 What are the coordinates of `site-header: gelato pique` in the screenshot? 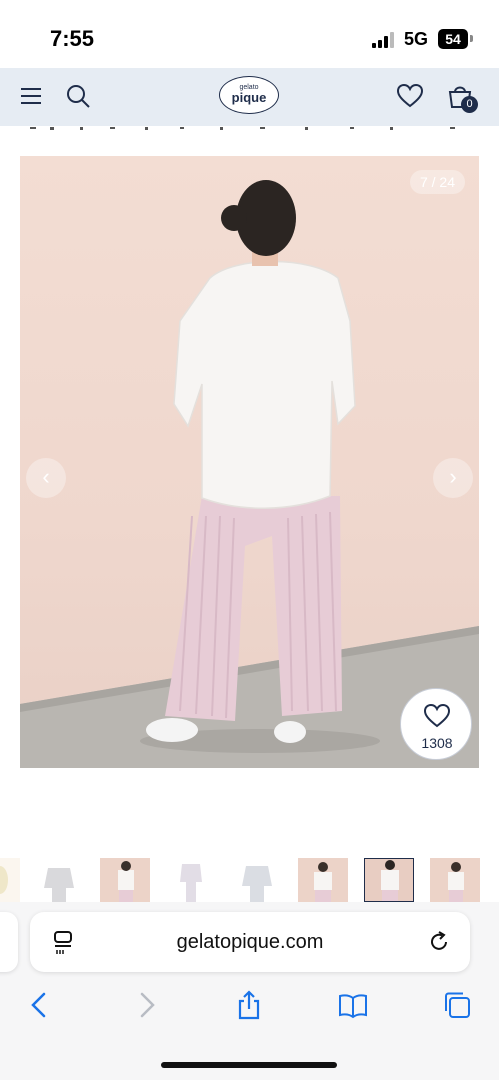 It's located at (249, 97).